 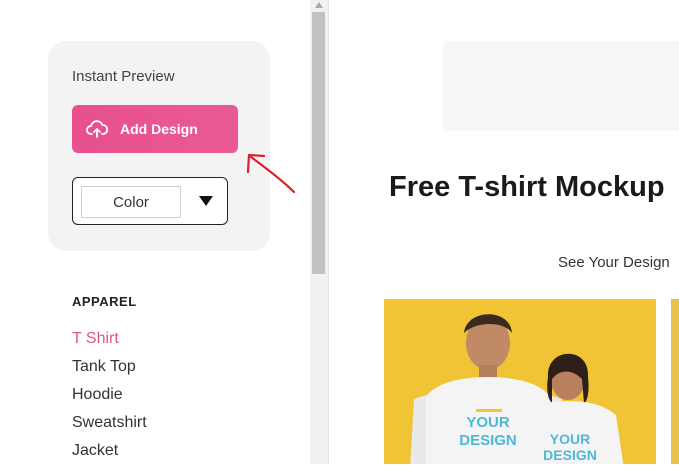 What do you see at coordinates (131, 202) in the screenshot?
I see `color-value: Color` at bounding box center [131, 202].